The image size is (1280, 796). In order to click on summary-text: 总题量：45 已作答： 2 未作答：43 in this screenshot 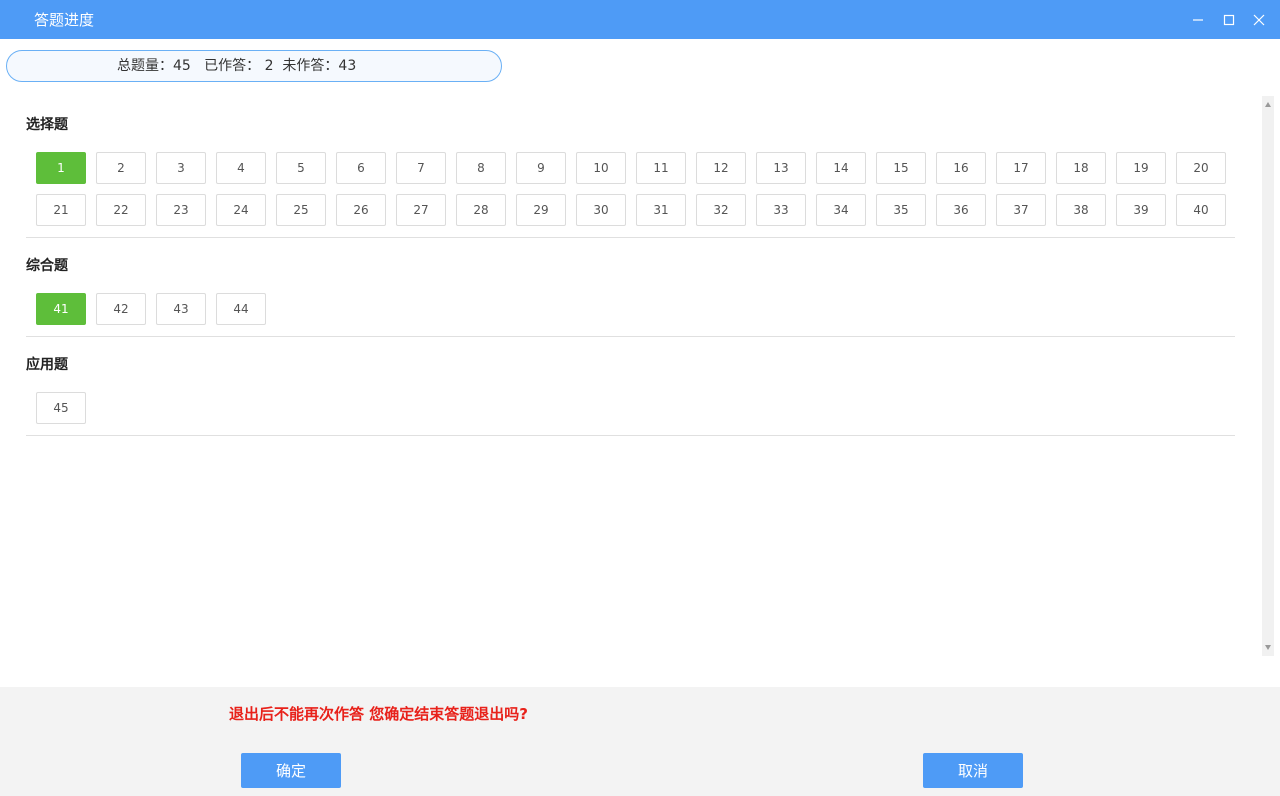, I will do `click(237, 66)`.